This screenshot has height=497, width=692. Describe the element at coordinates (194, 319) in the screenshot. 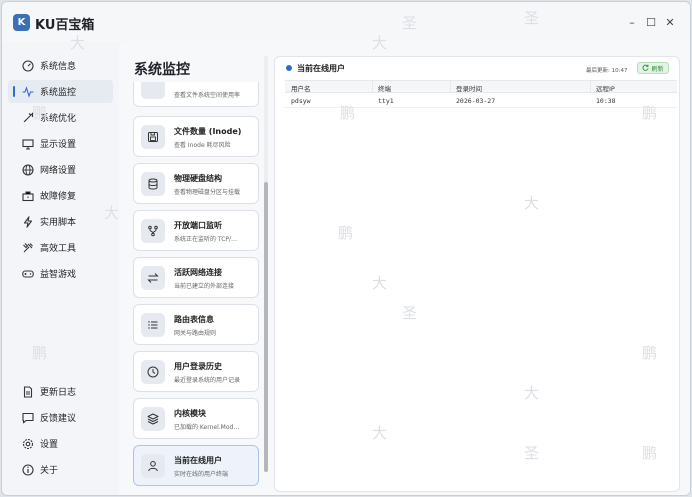

I see `card-title: 路由表信息` at that location.